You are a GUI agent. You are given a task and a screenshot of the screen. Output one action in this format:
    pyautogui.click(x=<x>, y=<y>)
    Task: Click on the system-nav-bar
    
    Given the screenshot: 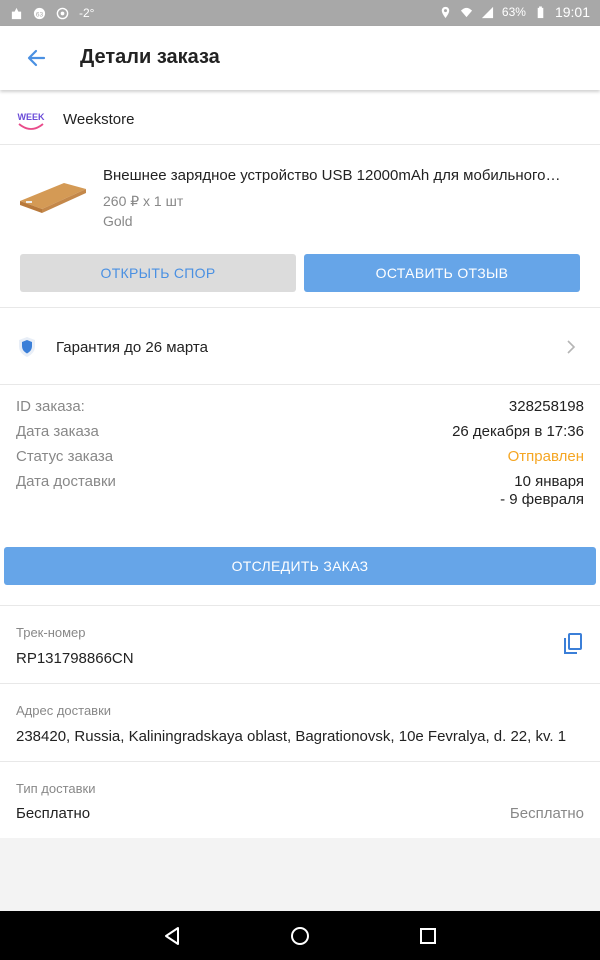 What is the action you would take?
    pyautogui.click(x=300, y=935)
    